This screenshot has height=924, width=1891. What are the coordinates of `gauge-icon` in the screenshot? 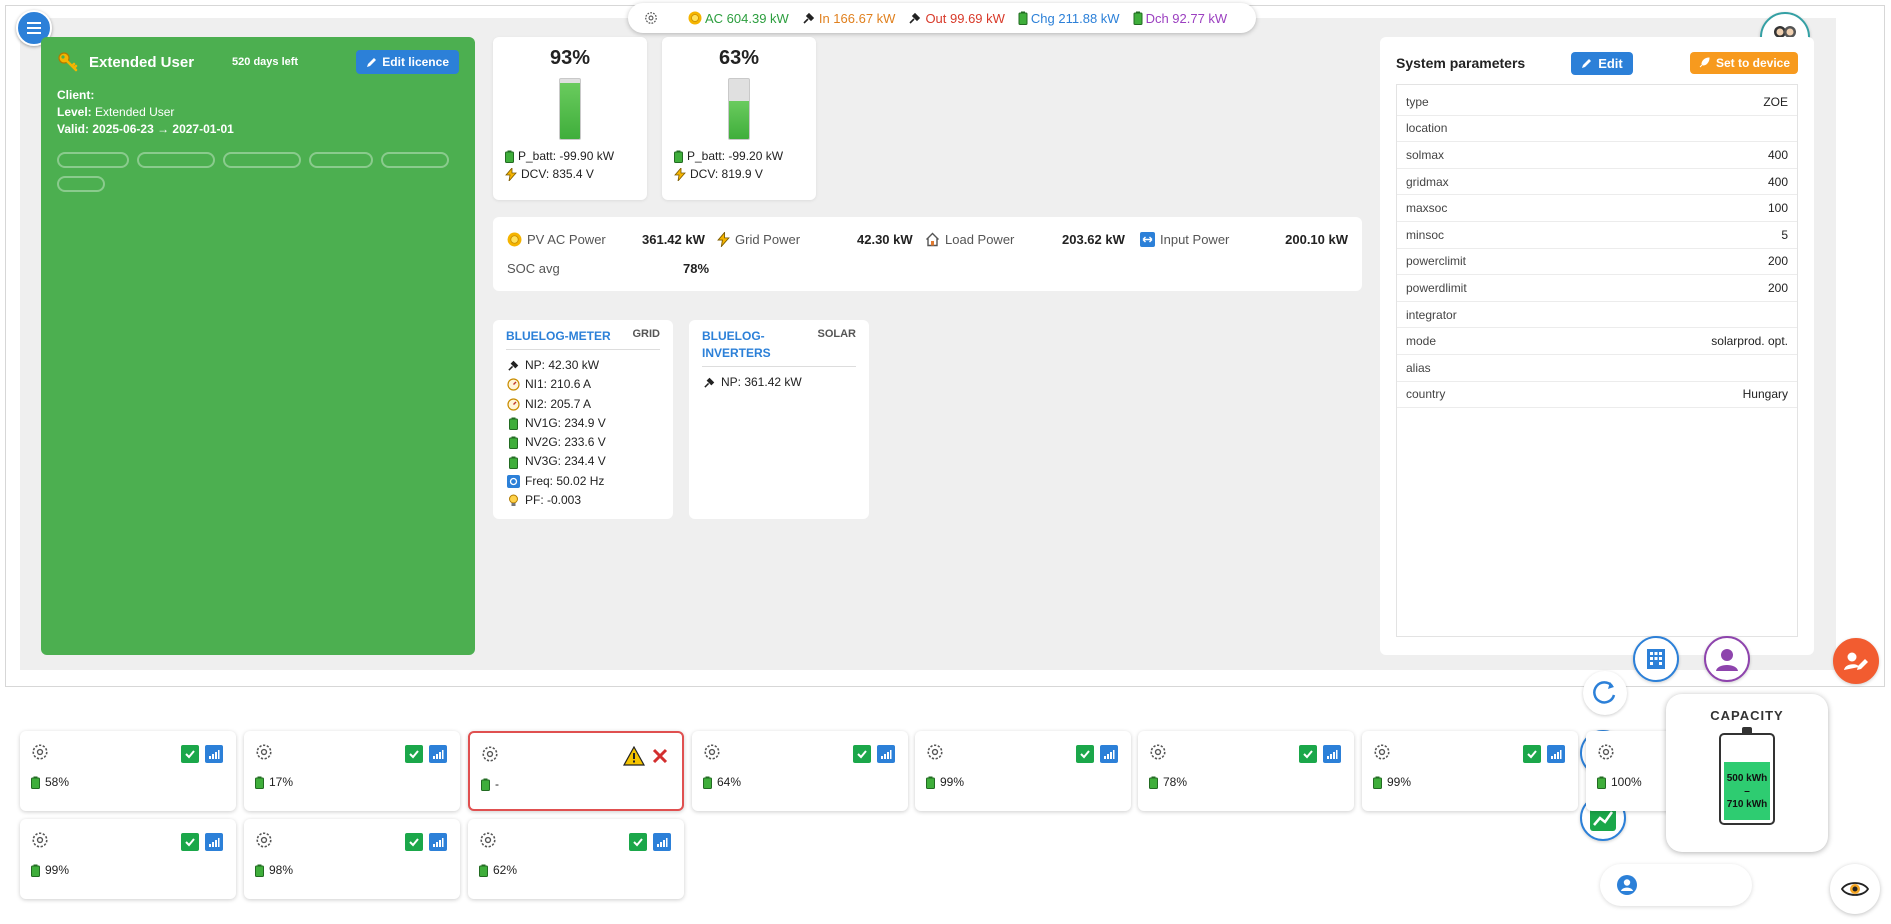 It's located at (513, 404).